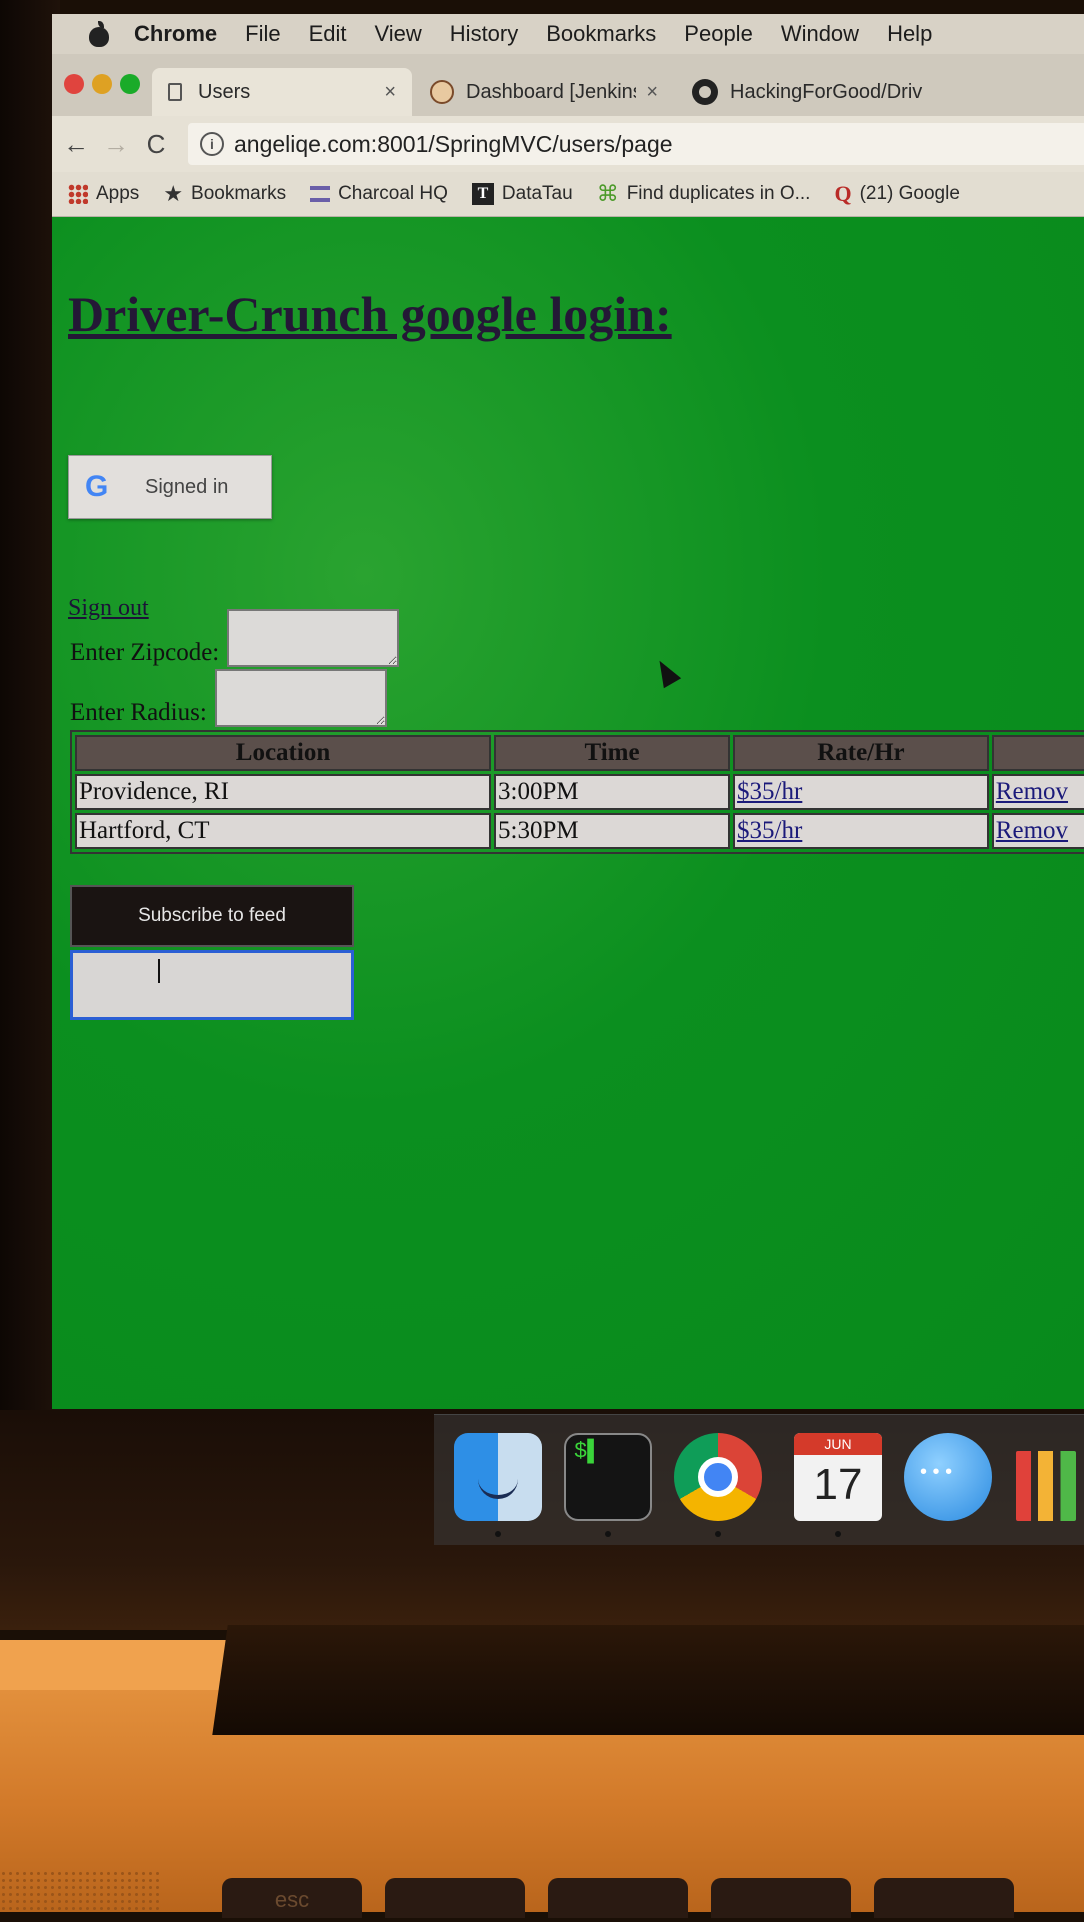  Describe the element at coordinates (820, 34) in the screenshot. I see `menu-window: Window` at that location.